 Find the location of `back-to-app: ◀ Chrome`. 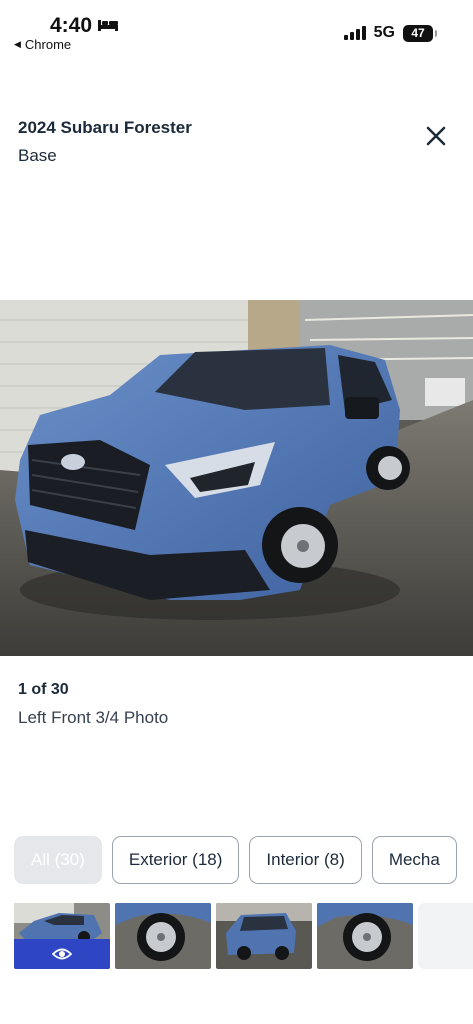

back-to-app: ◀ Chrome is located at coordinates (42, 44).